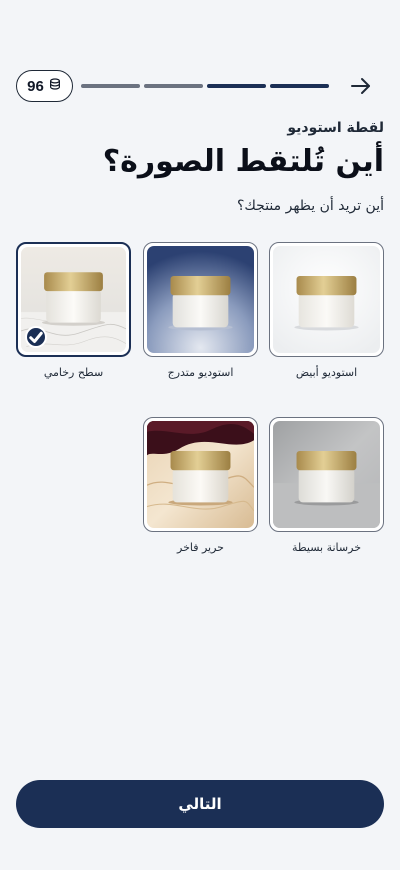  I want to click on next-button: التالي, so click(200, 804).